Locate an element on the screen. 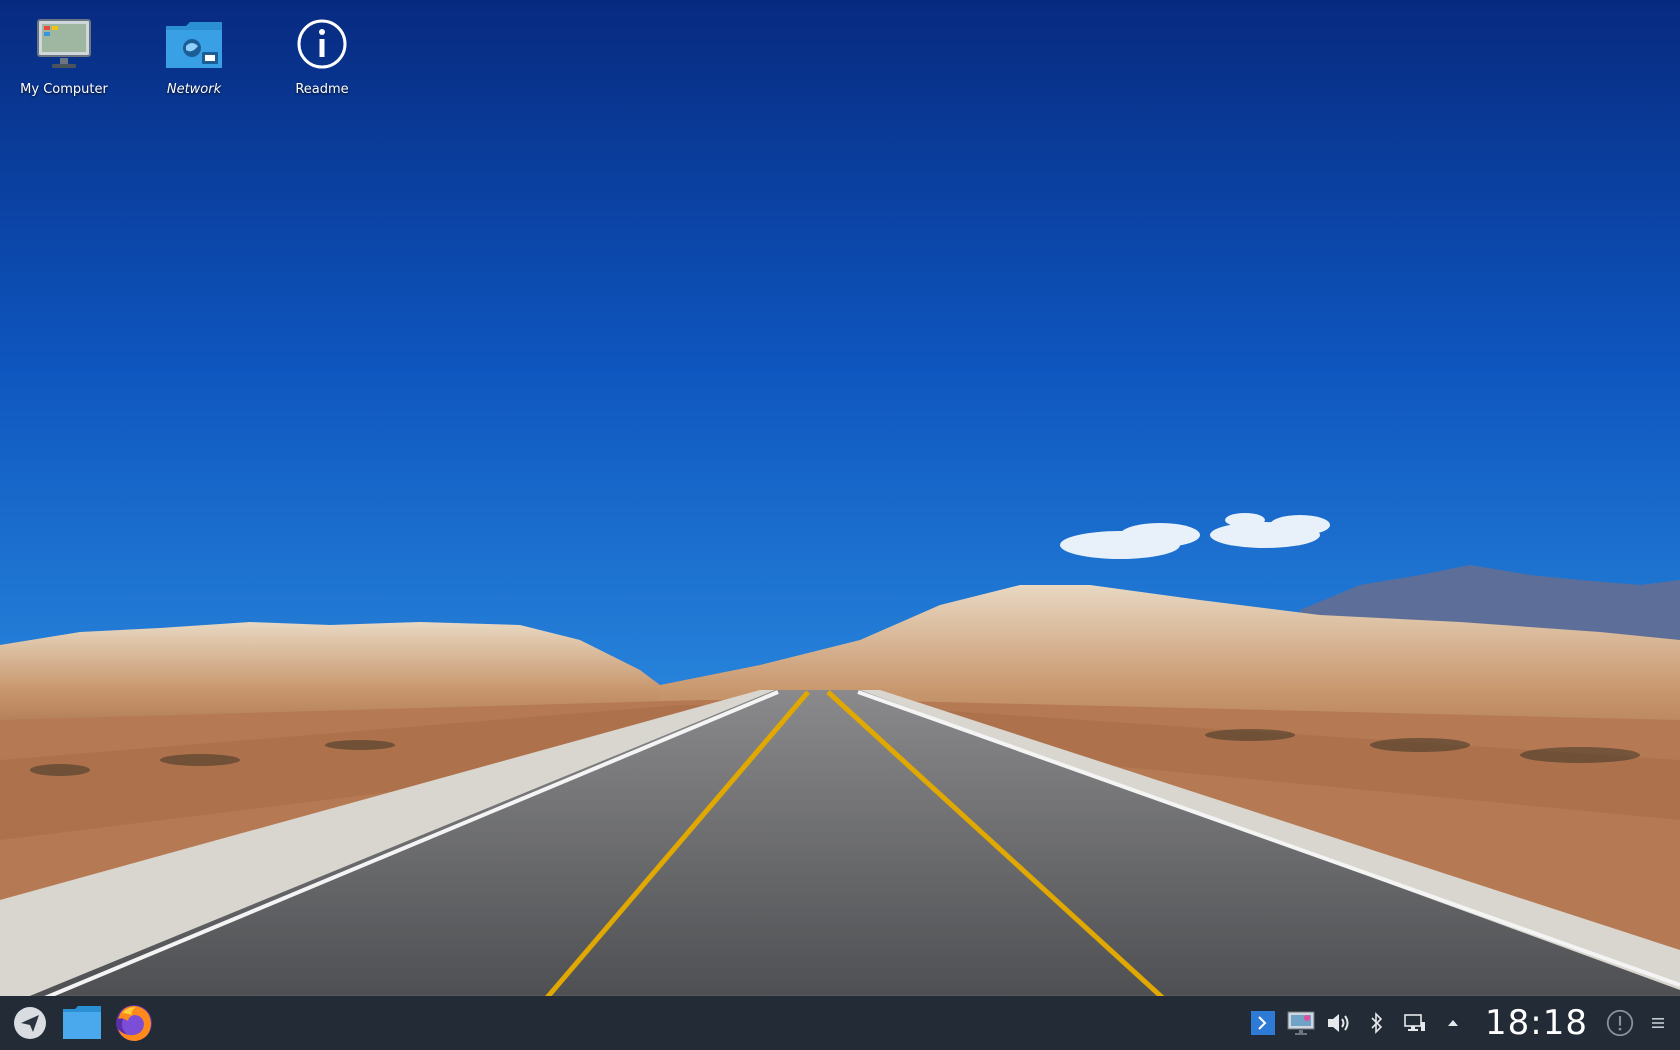 The image size is (1680, 1050). app-launcher-button is located at coordinates (30, 1023).